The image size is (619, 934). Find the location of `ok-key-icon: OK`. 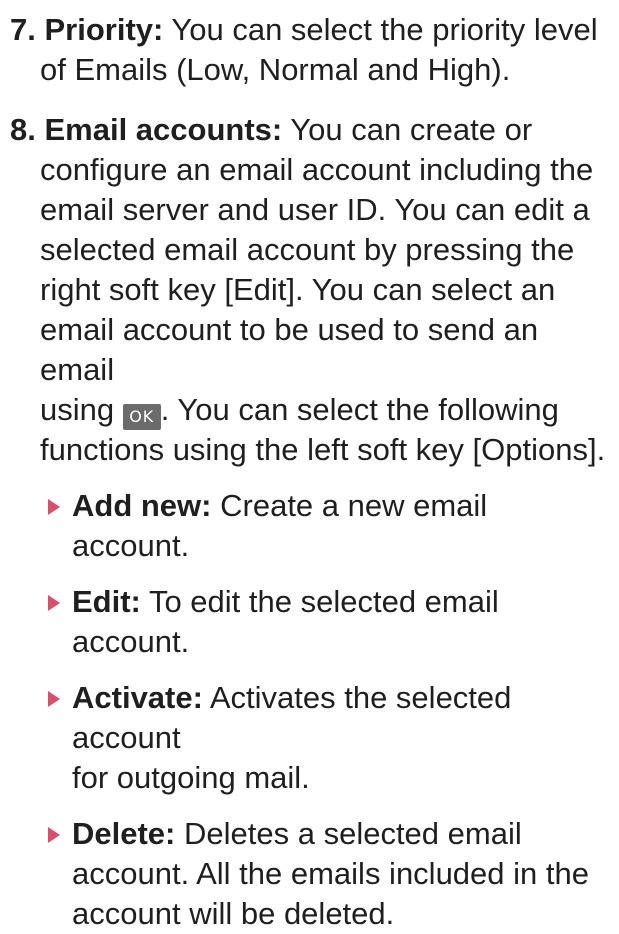

ok-key-icon: OK is located at coordinates (141, 417).